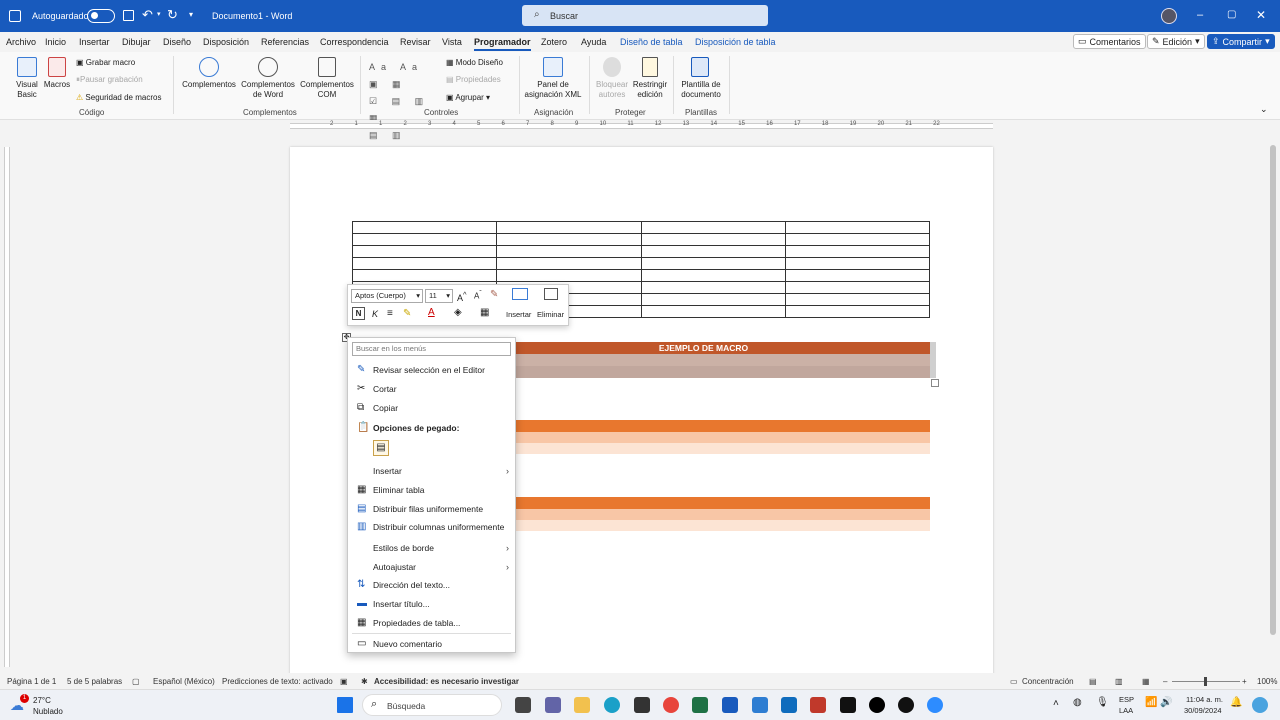 The image size is (1280, 720). Describe the element at coordinates (1231, 14) in the screenshot. I see `maximize-icon: ▢` at that location.